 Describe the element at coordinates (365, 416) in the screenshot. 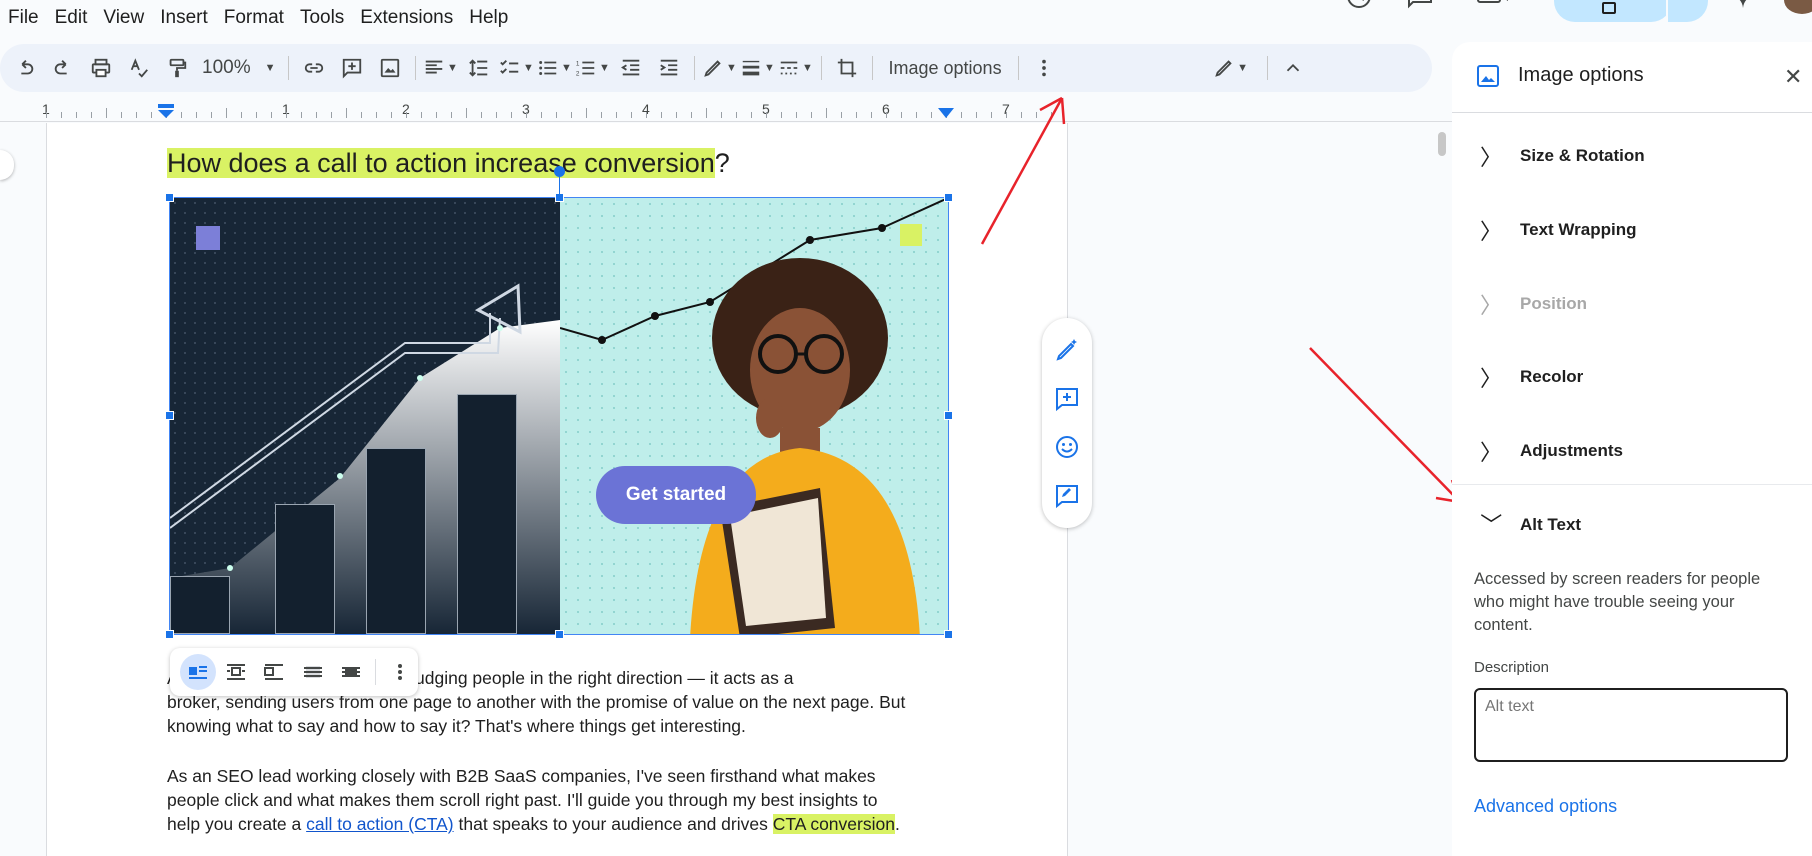

I see `image-left-panel` at that location.